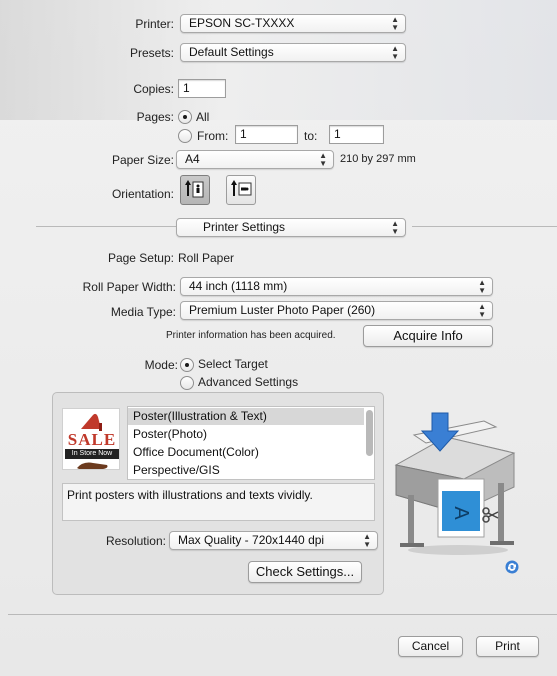 Image resolution: width=557 pixels, height=676 pixels. I want to click on page-setup-label: Page Setup:, so click(140, 258).